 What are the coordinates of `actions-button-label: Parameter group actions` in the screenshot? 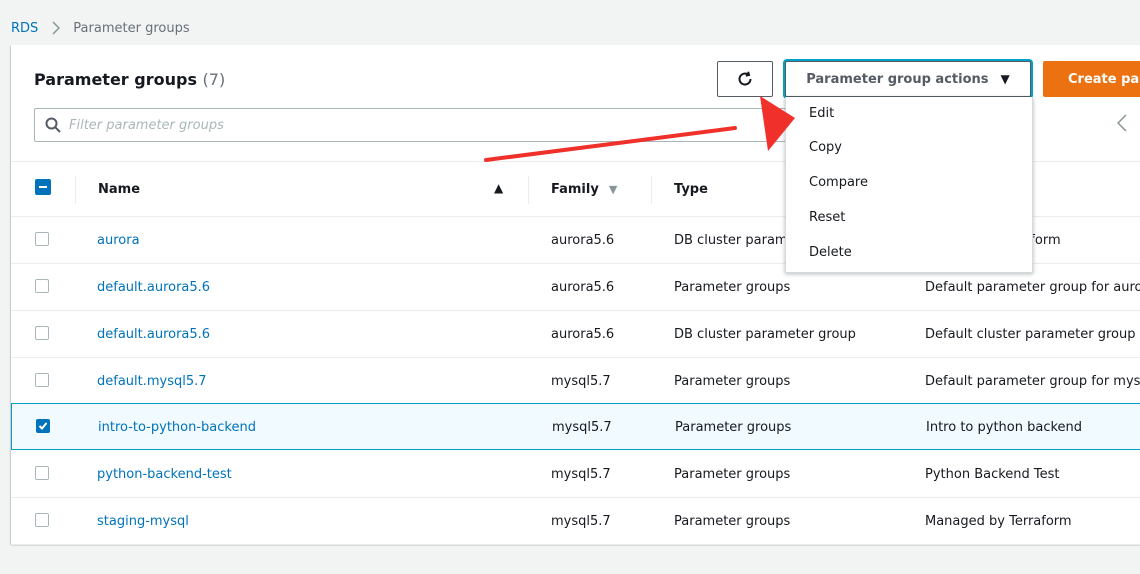 It's located at (897, 79).